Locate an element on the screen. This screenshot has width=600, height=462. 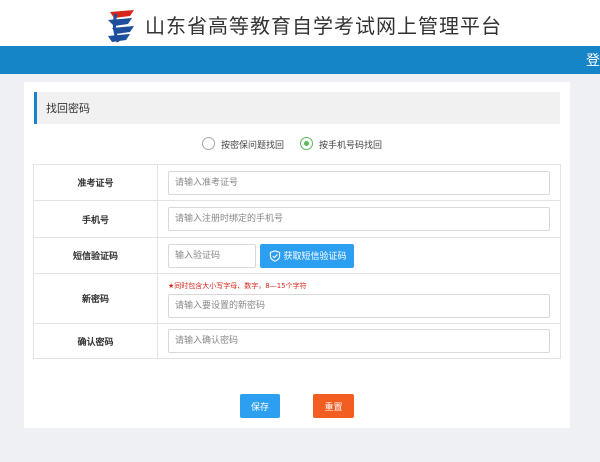
phone-input is located at coordinates (359, 219).